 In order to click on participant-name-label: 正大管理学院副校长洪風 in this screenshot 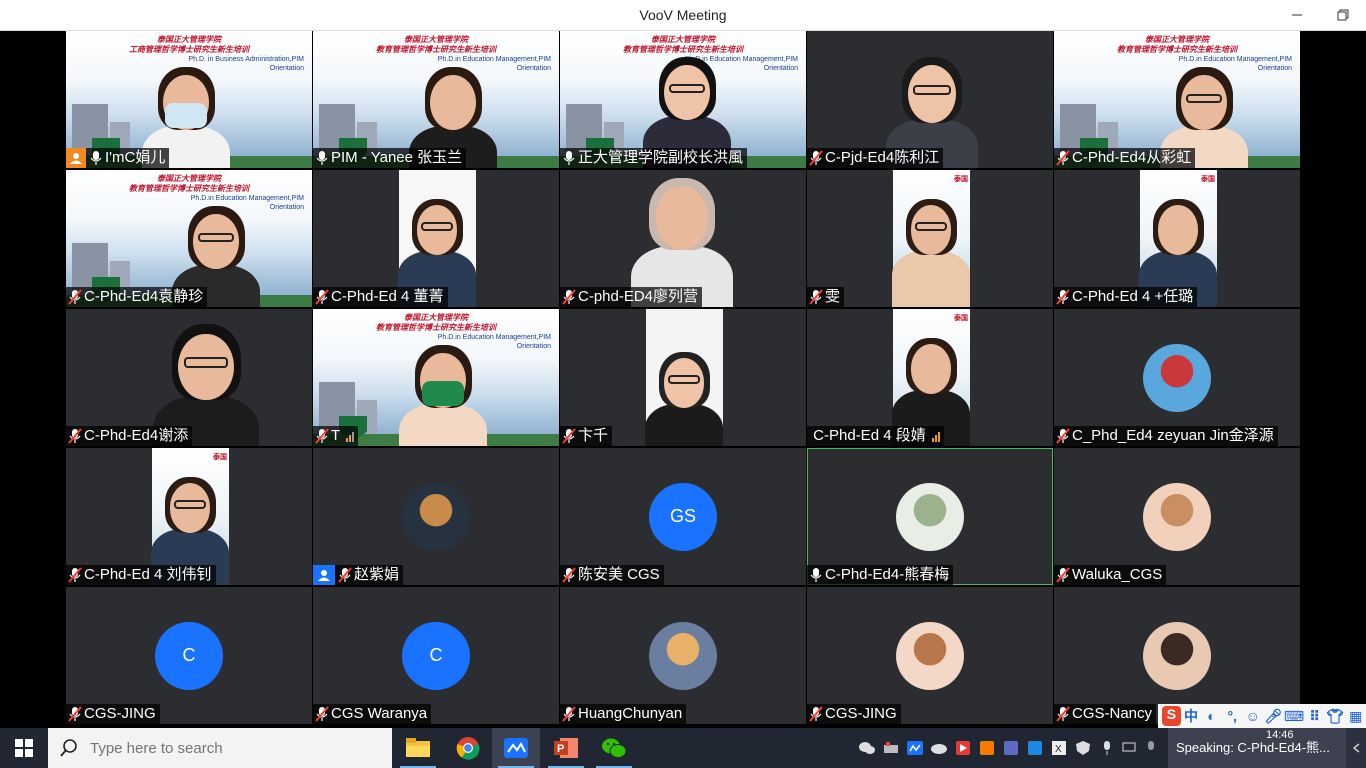, I will do `click(654, 158)`.